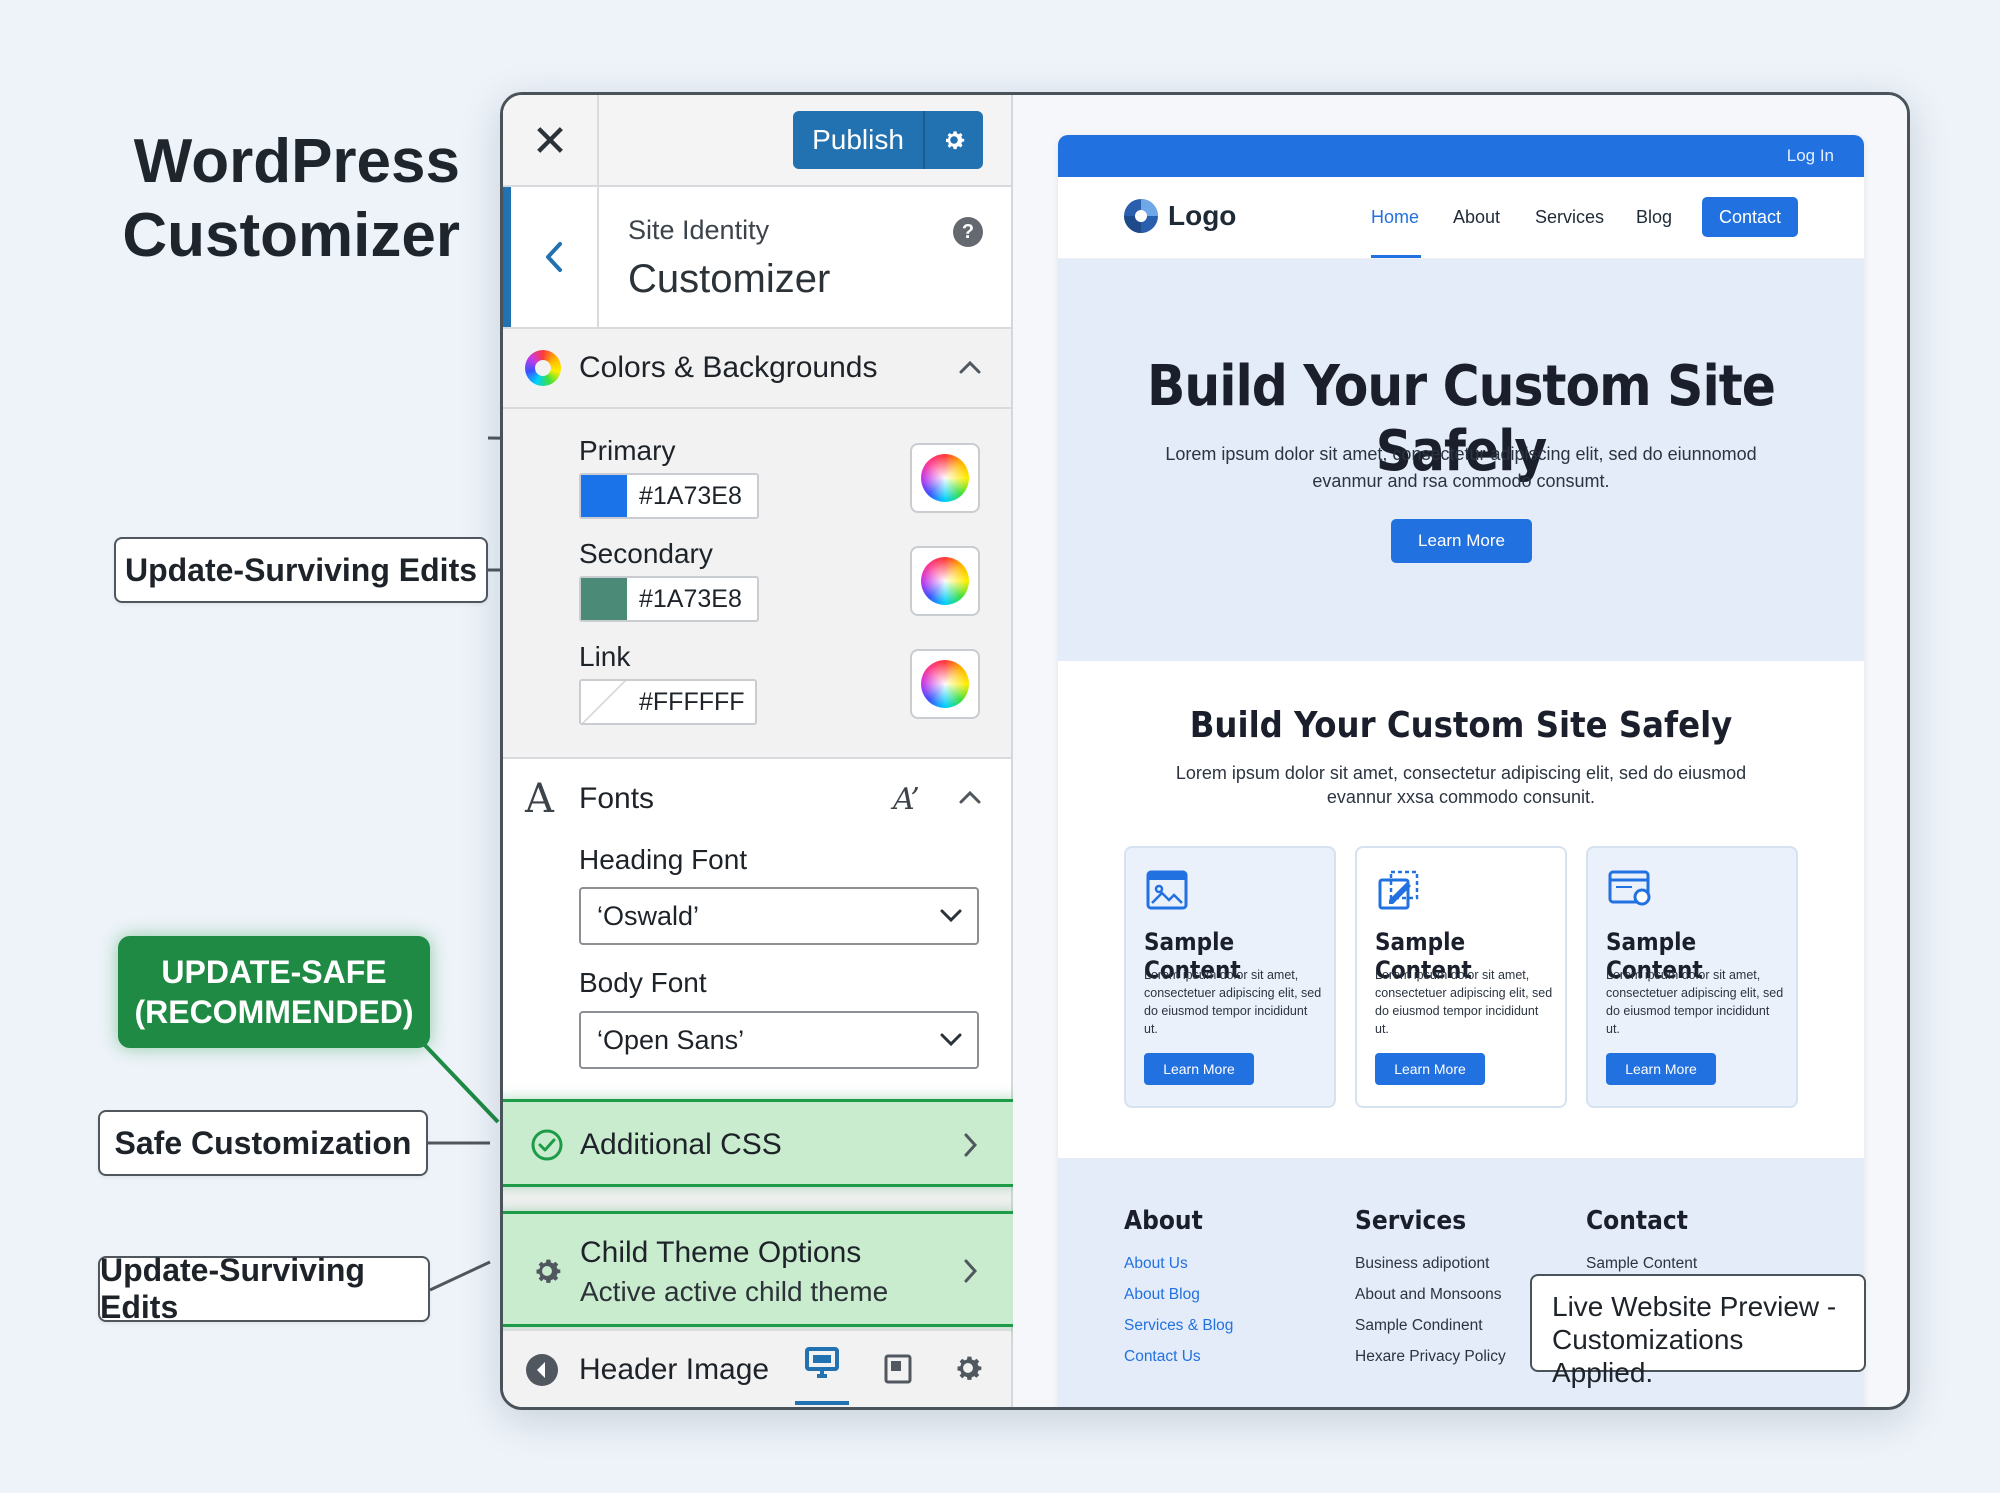 The height and width of the screenshot is (1493, 2000). I want to click on publish-button: Publish, so click(888, 140).